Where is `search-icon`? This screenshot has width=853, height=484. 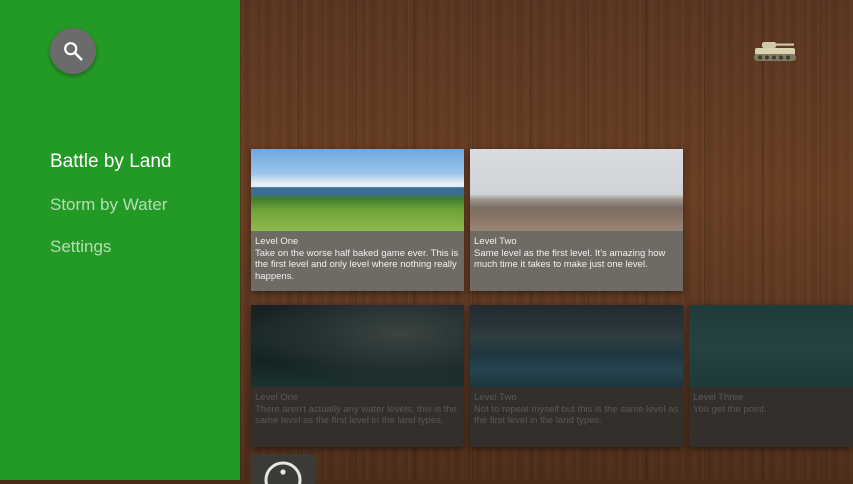
search-icon is located at coordinates (73, 51).